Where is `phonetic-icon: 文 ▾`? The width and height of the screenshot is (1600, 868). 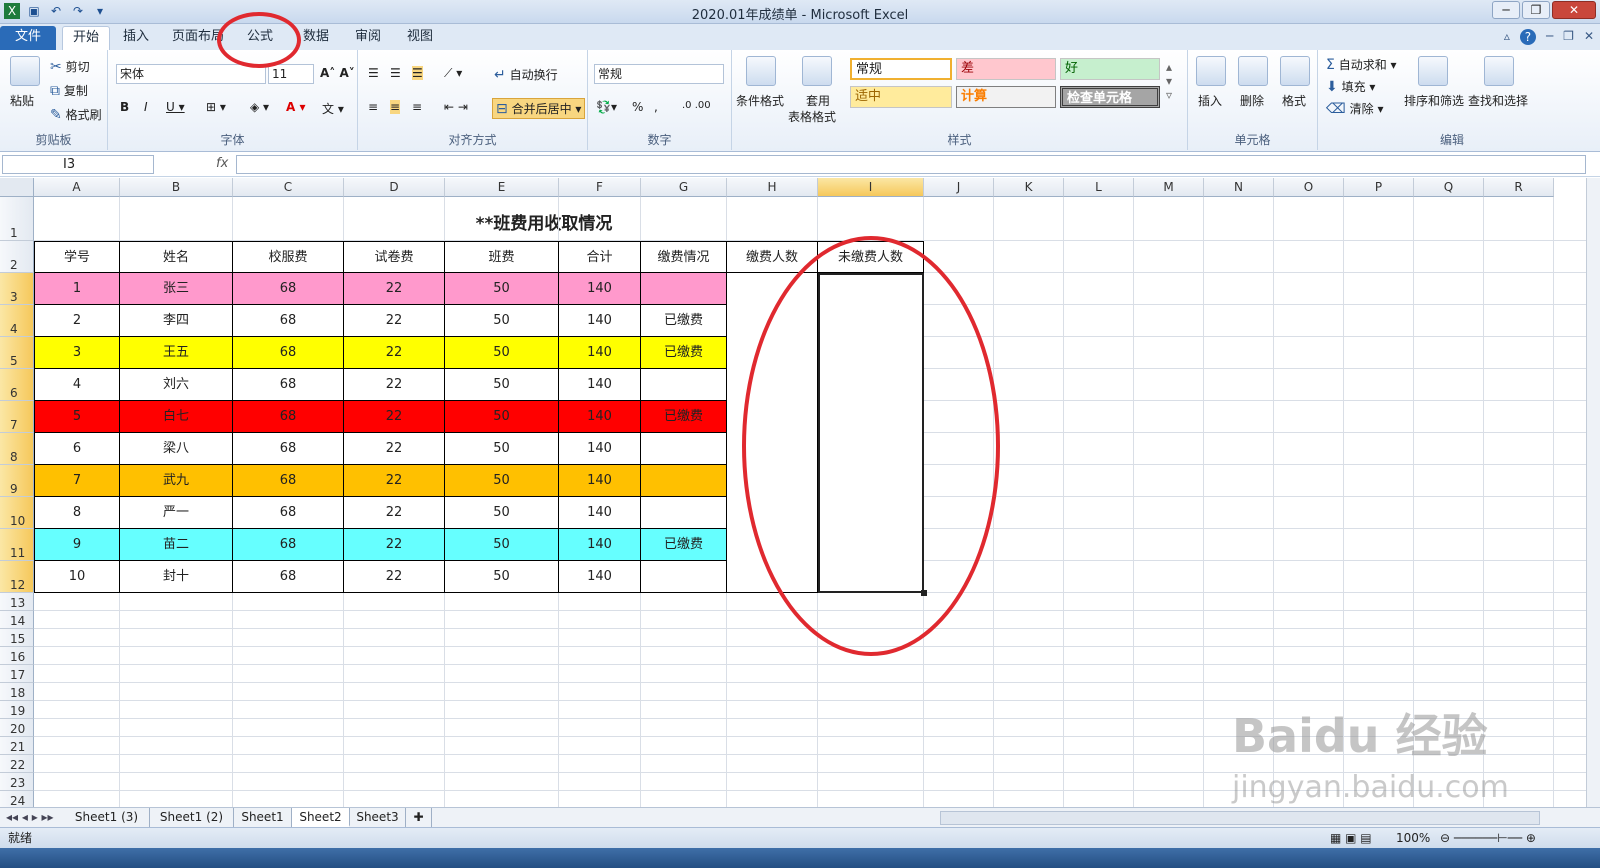
phonetic-icon: 文 ▾ is located at coordinates (333, 108).